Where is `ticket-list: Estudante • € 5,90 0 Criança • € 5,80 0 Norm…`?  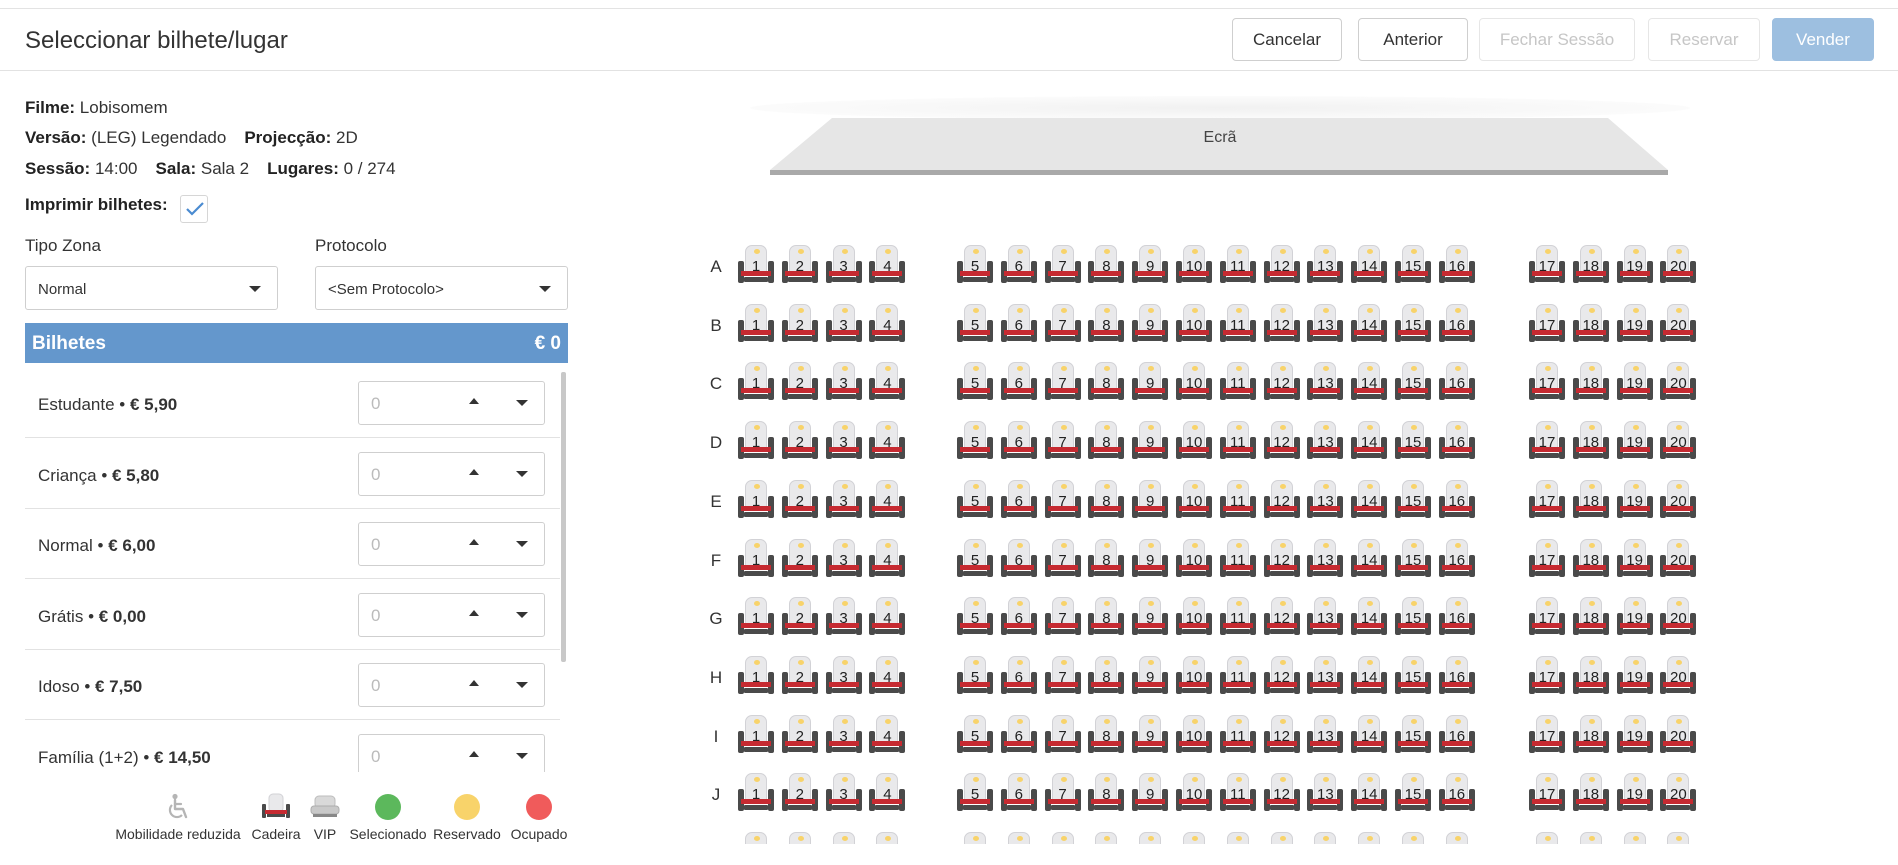
ticket-list: Estudante • € 5,90 0 Criança • € 5,80 0 Norm… is located at coordinates (292, 570).